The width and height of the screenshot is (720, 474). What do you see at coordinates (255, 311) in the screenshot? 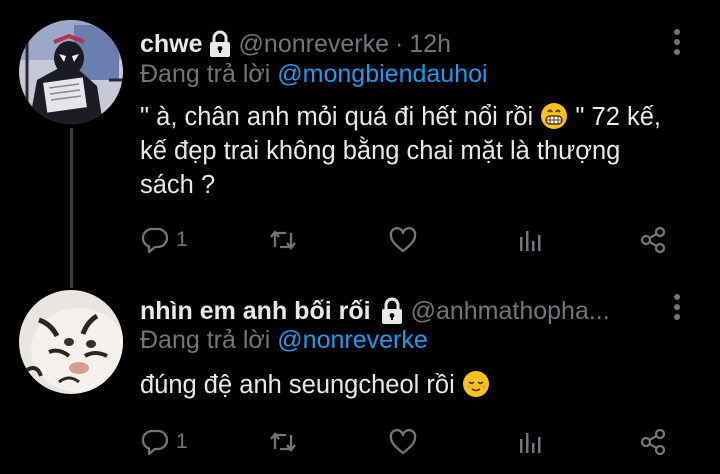
I see `display-name: nhìn em anh bối rối` at bounding box center [255, 311].